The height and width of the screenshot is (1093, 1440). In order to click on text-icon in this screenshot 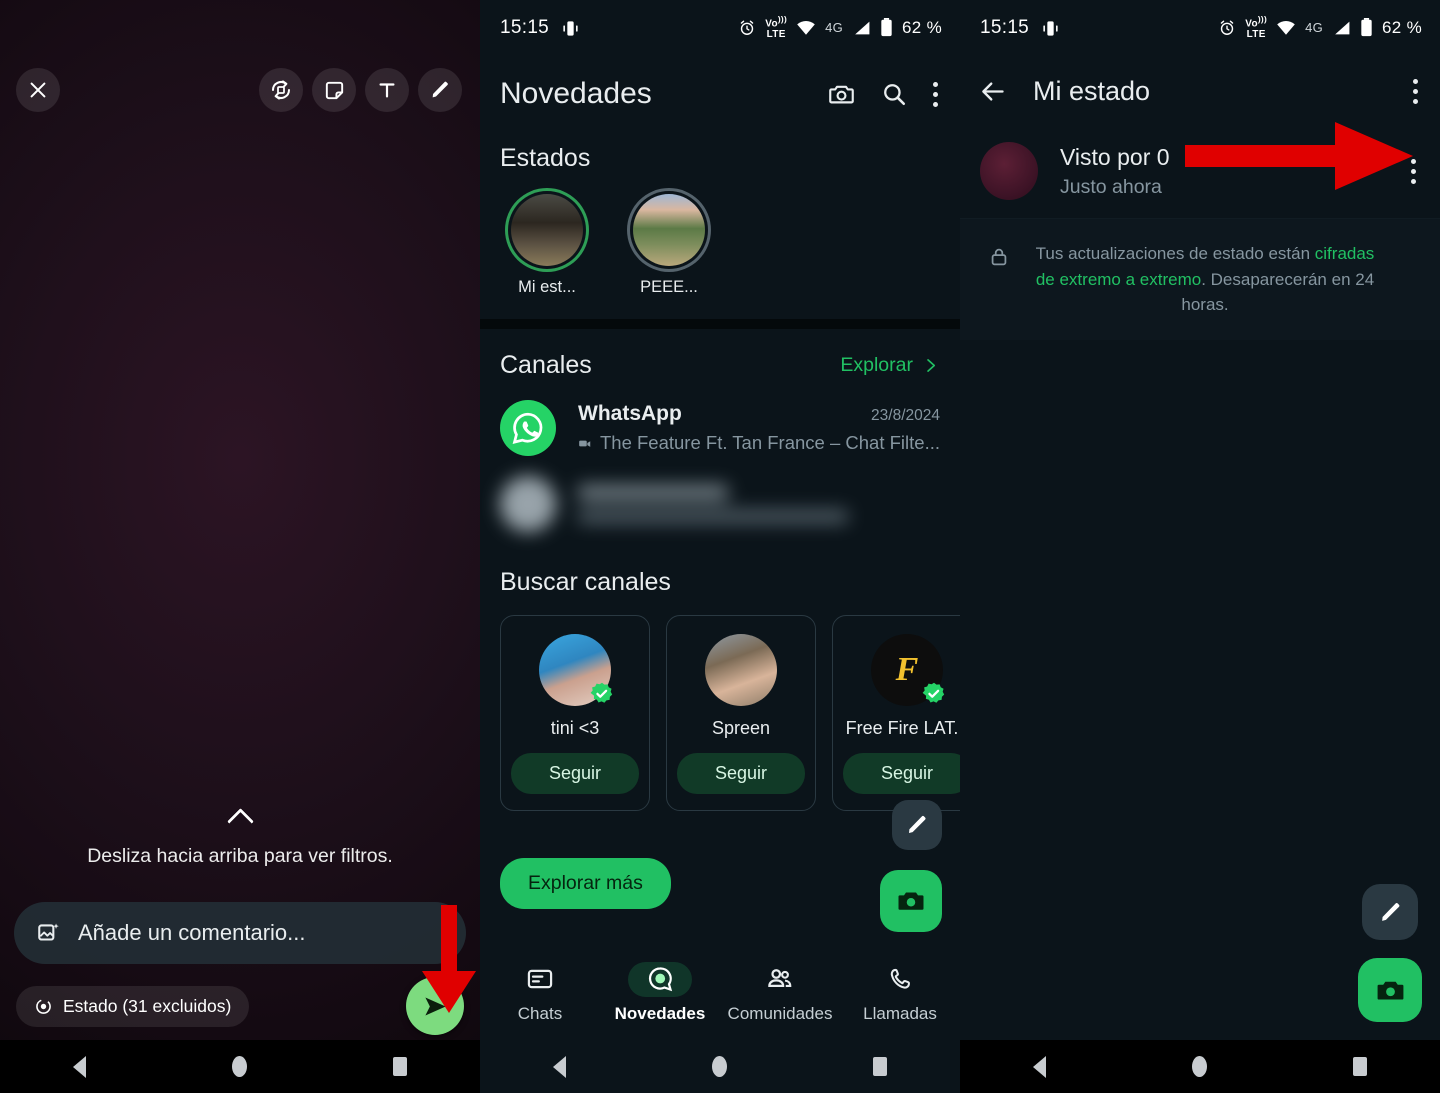, I will do `click(387, 90)`.